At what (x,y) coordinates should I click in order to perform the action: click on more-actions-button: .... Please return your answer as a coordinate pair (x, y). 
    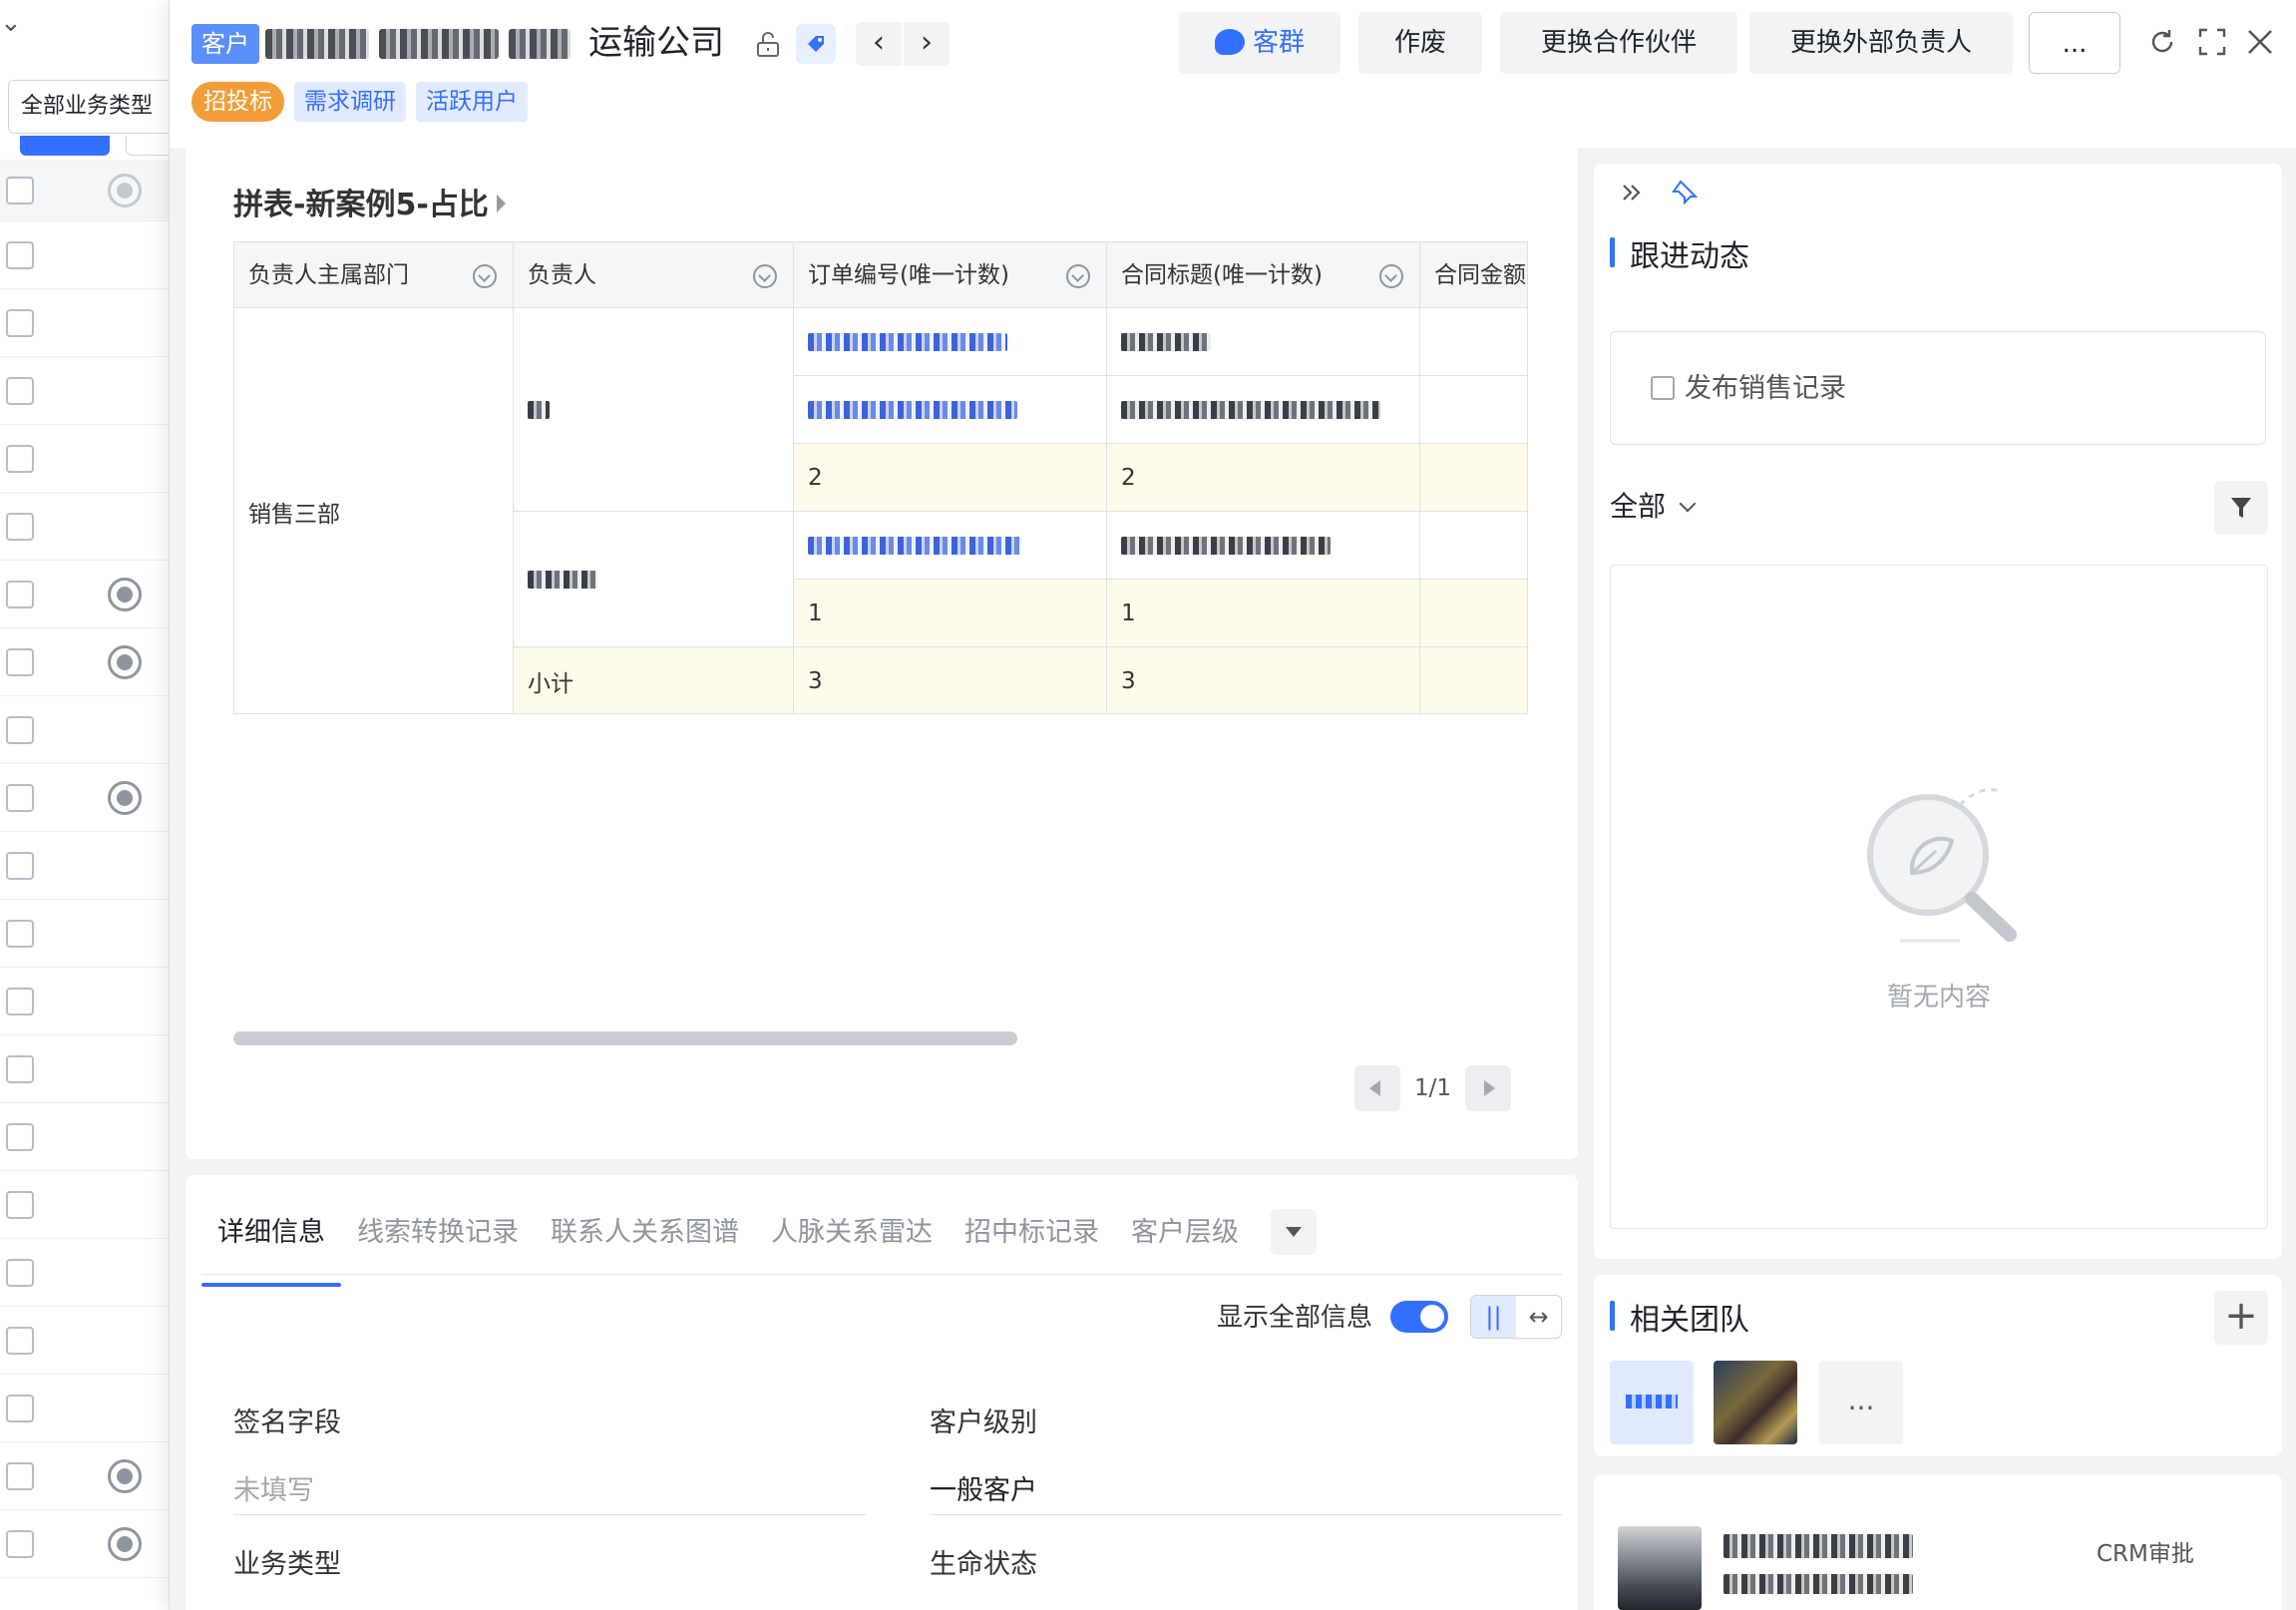
    Looking at the image, I should click on (2074, 43).